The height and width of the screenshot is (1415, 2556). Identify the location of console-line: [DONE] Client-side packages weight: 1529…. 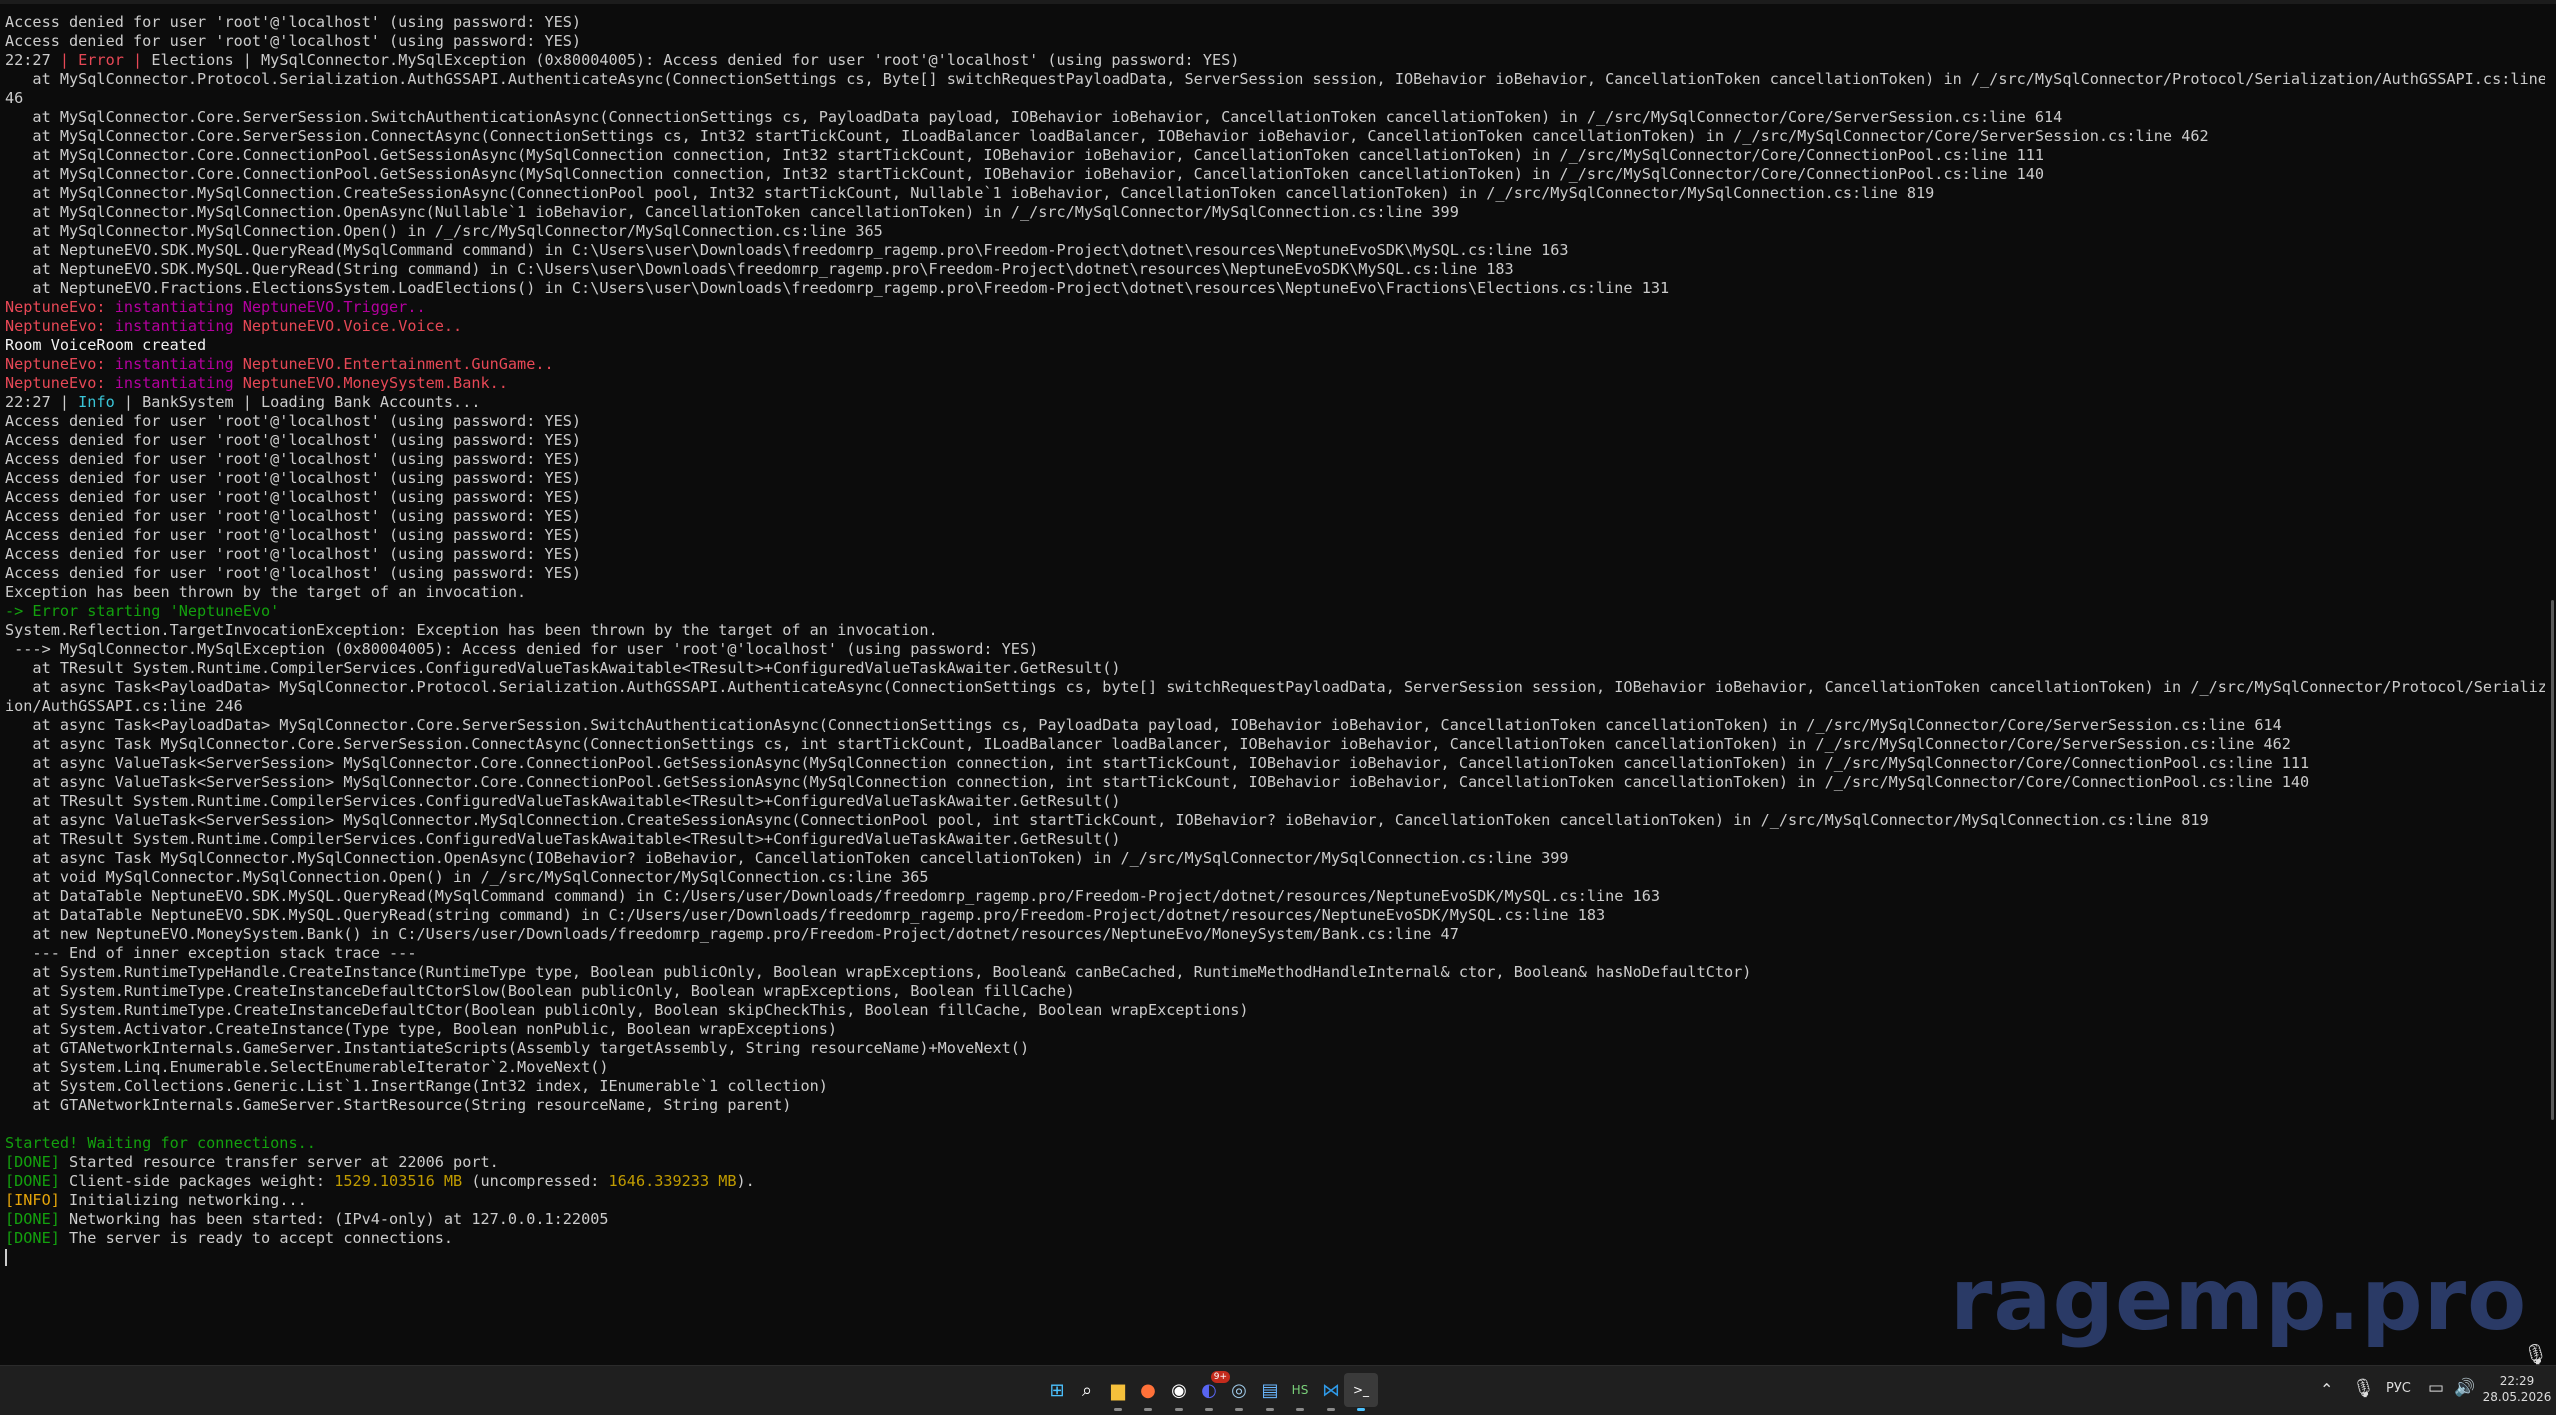
(1275, 1181).